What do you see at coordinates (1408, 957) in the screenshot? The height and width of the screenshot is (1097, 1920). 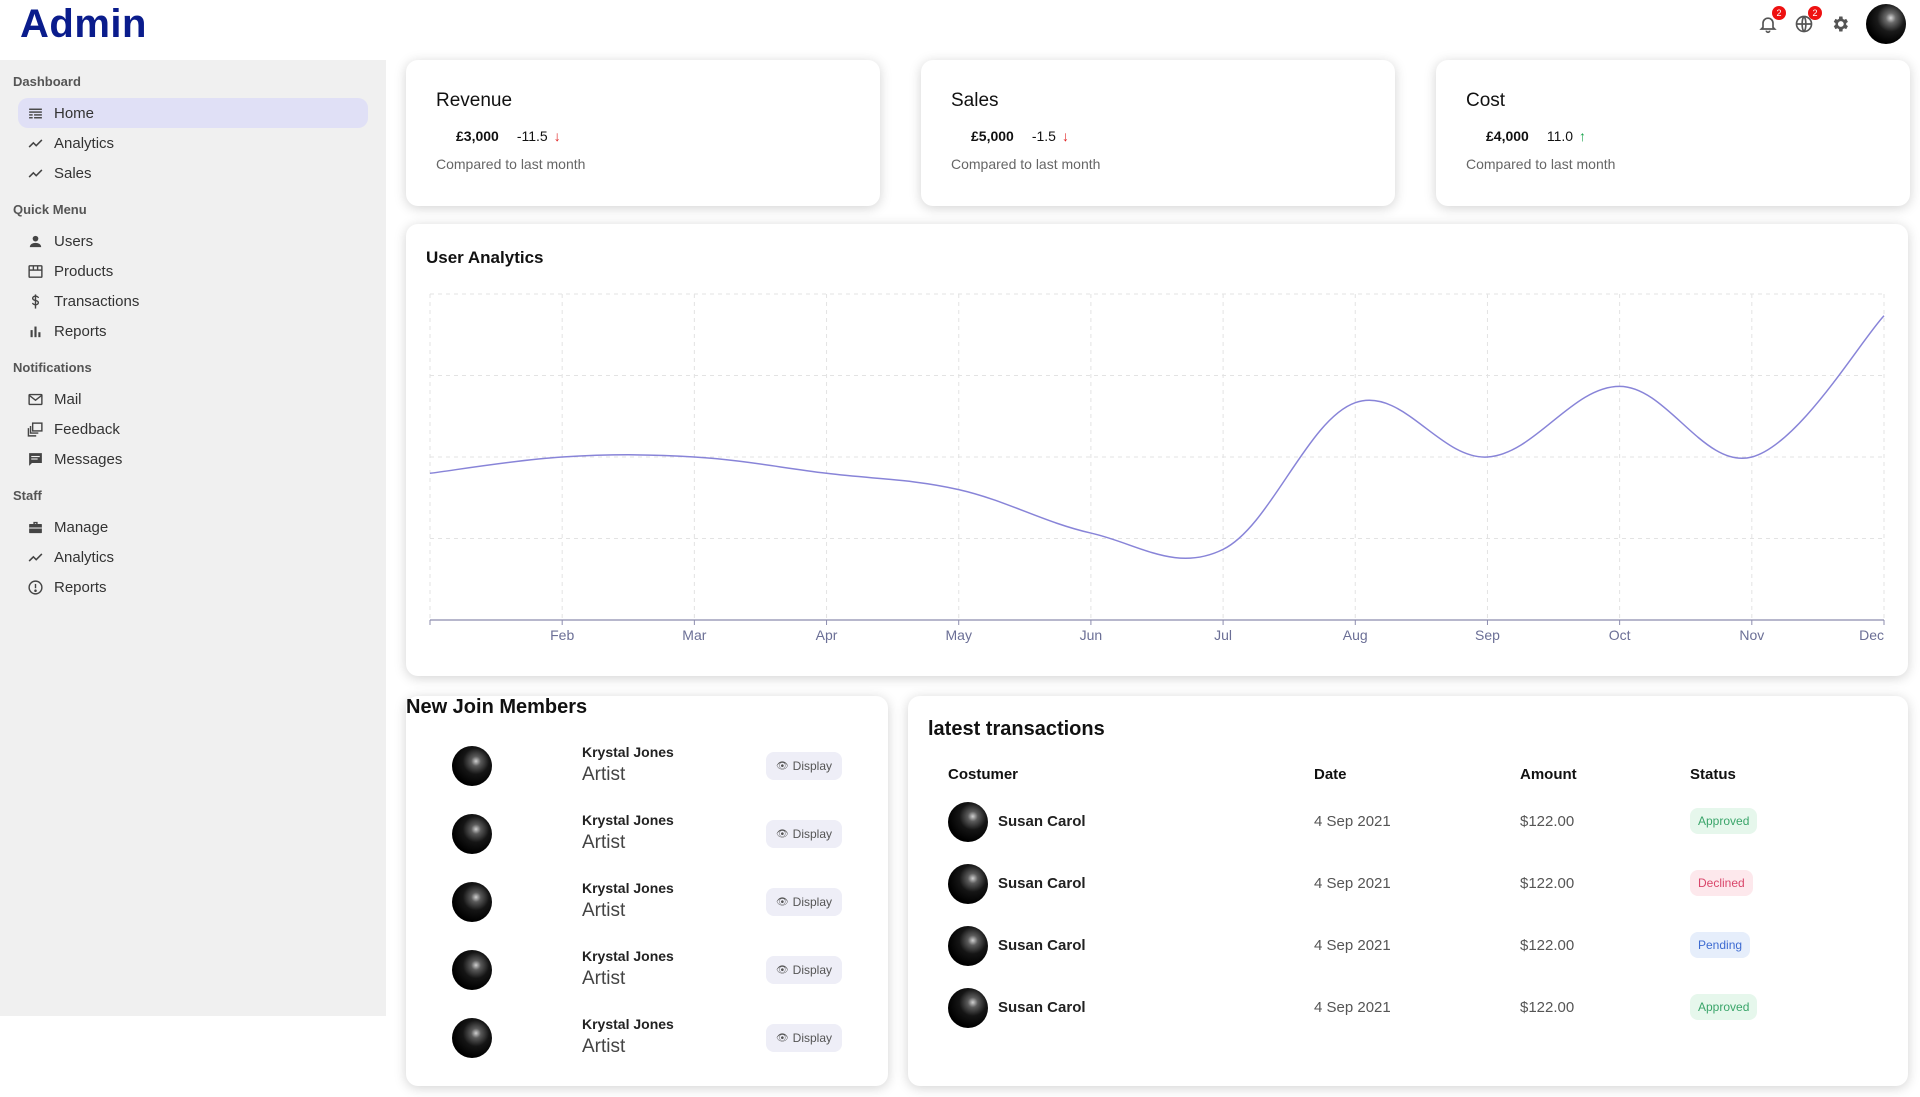 I see `table-row: Susan Carol 4 Sep 2021 $122.00 Pending` at bounding box center [1408, 957].